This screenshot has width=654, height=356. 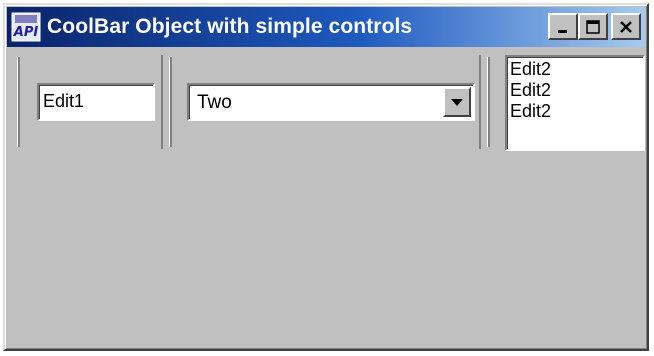 I want to click on minimize-icon, so click(x=562, y=31).